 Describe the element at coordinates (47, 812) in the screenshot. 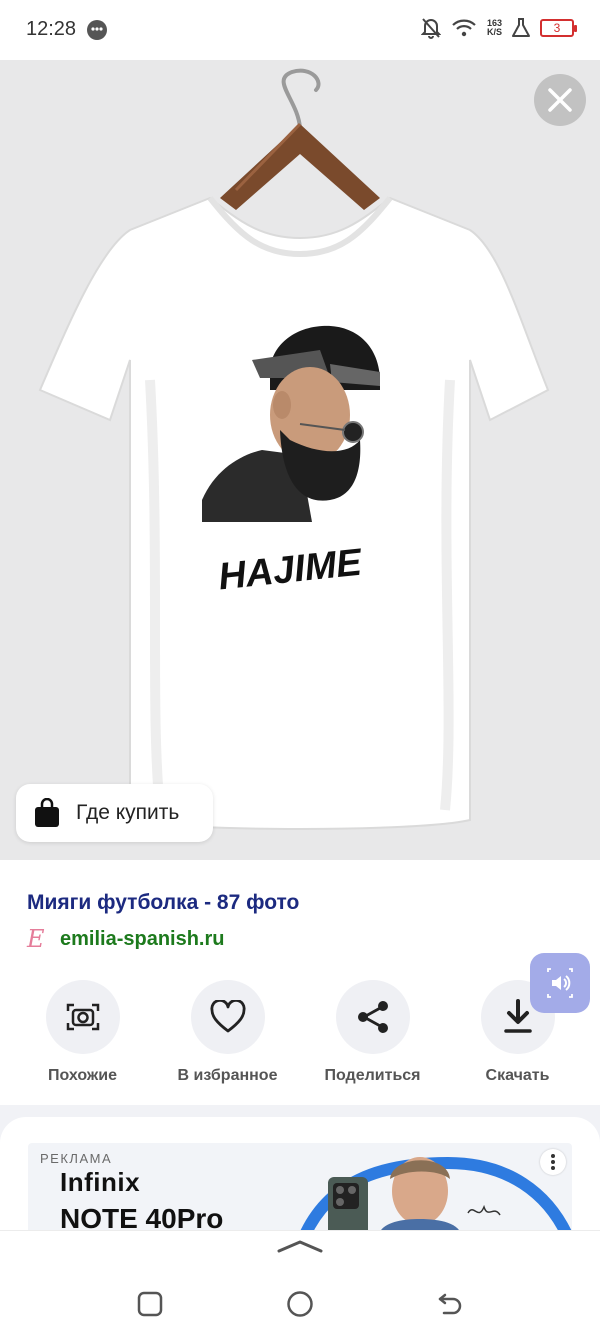

I see `shopping-bag-icon` at that location.